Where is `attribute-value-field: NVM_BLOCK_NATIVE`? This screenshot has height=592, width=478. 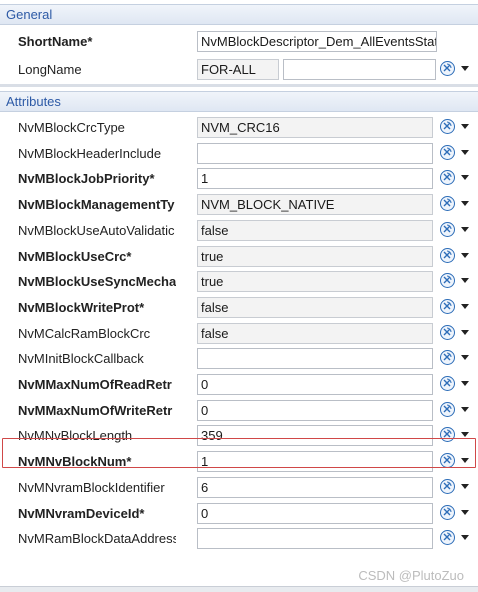 attribute-value-field: NVM_BLOCK_NATIVE is located at coordinates (315, 204).